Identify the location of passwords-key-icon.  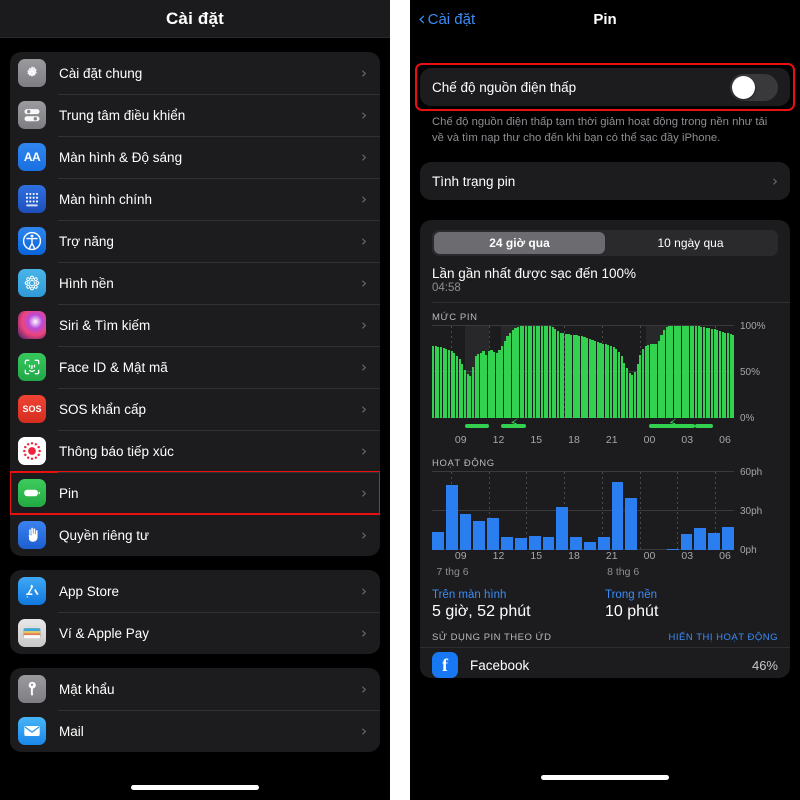
(32, 689).